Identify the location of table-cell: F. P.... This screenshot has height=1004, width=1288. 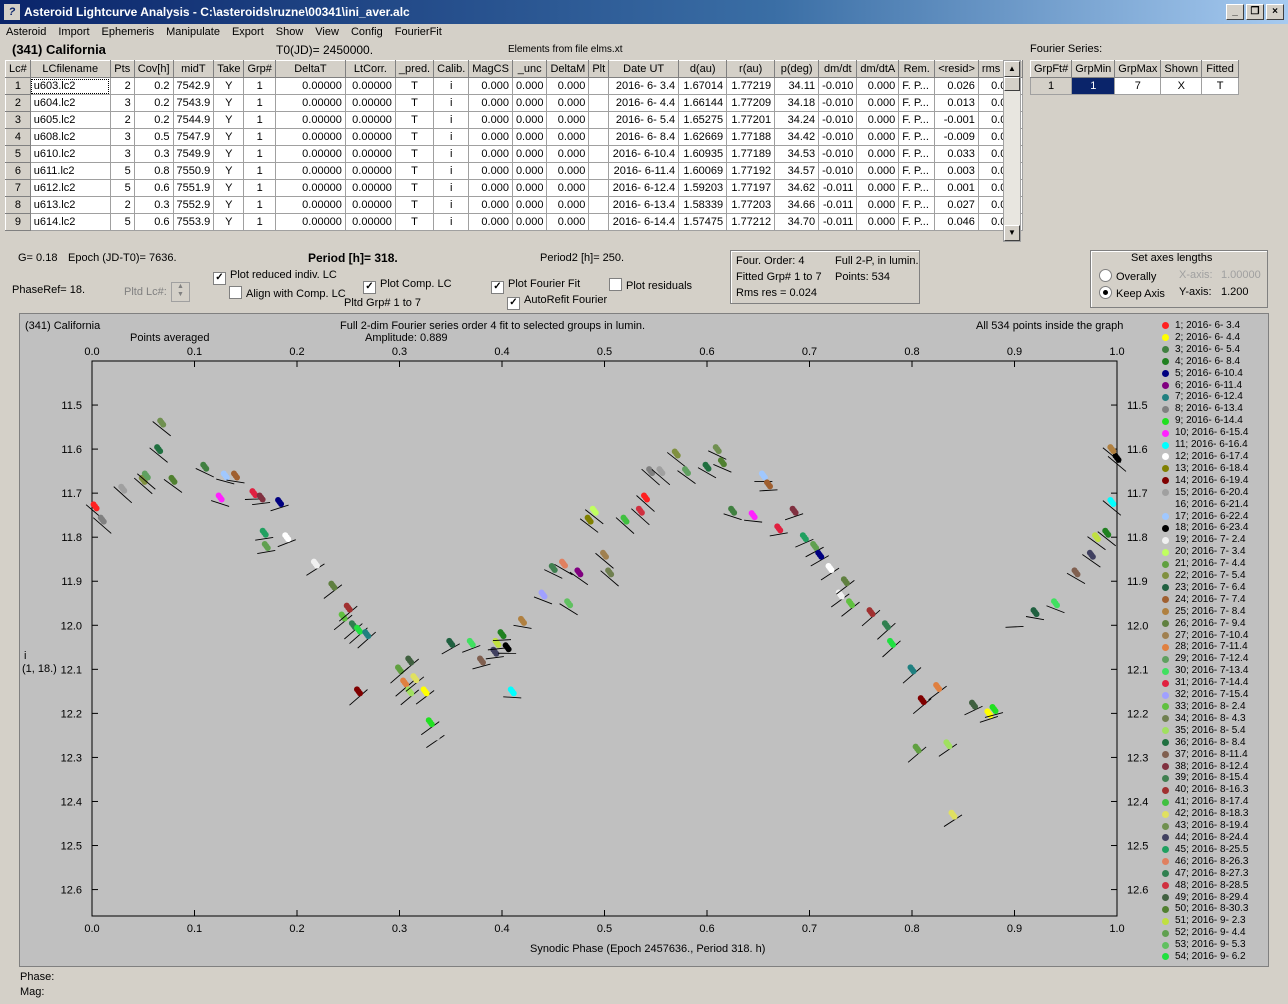
(917, 188).